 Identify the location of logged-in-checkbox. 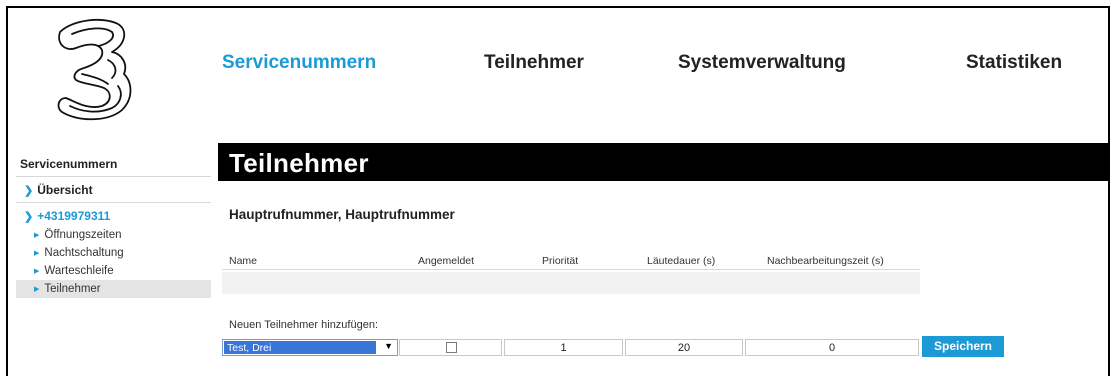
(451, 347).